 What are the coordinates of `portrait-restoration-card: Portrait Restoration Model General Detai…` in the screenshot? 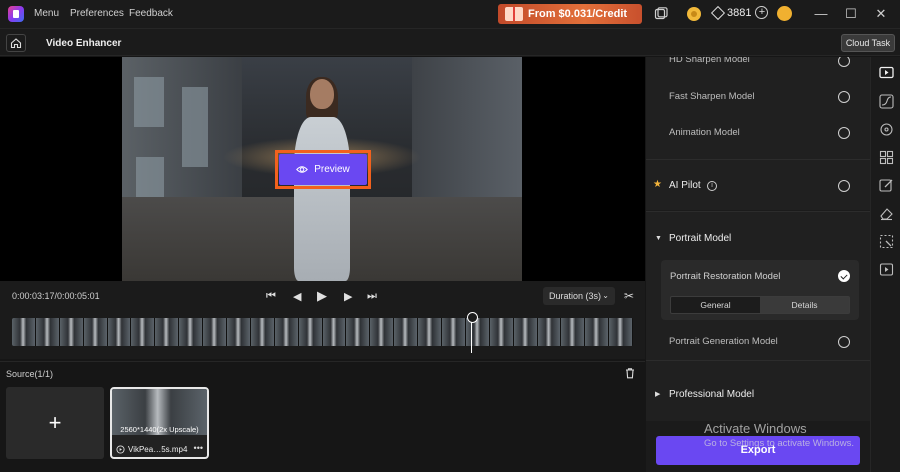 It's located at (760, 290).